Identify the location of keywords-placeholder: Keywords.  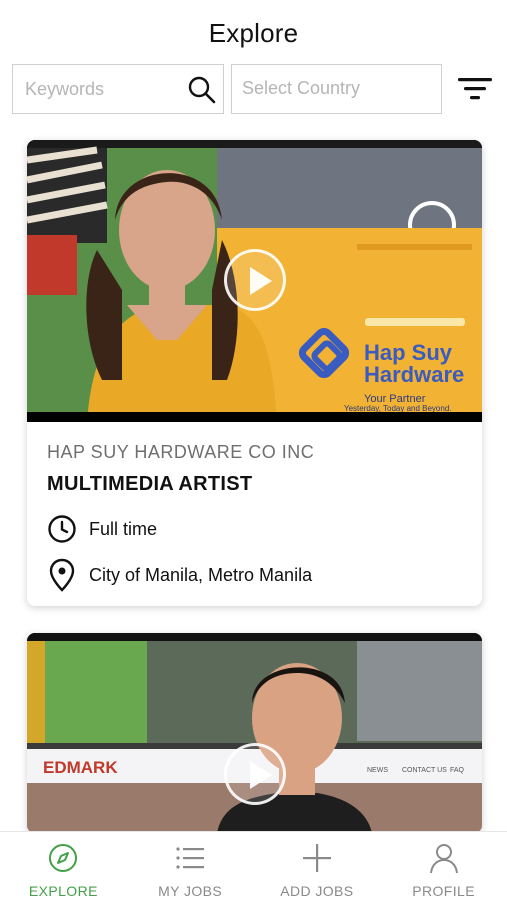
(65, 89).